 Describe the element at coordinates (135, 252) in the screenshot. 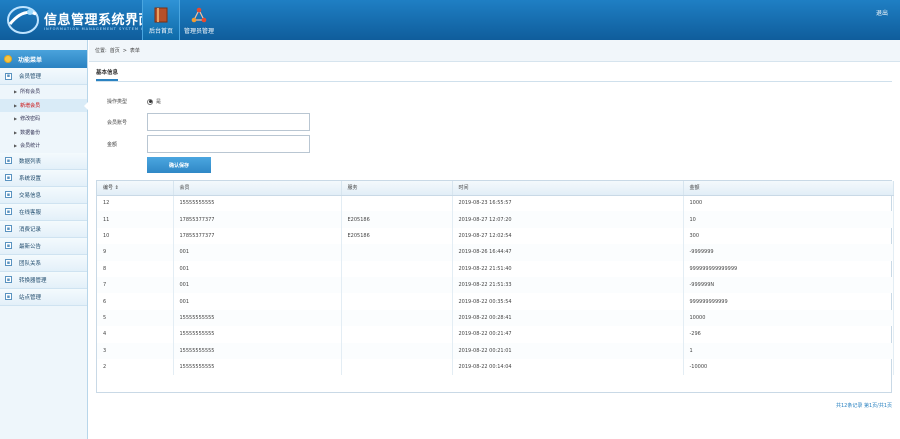

I see `table-cell: 9` at that location.